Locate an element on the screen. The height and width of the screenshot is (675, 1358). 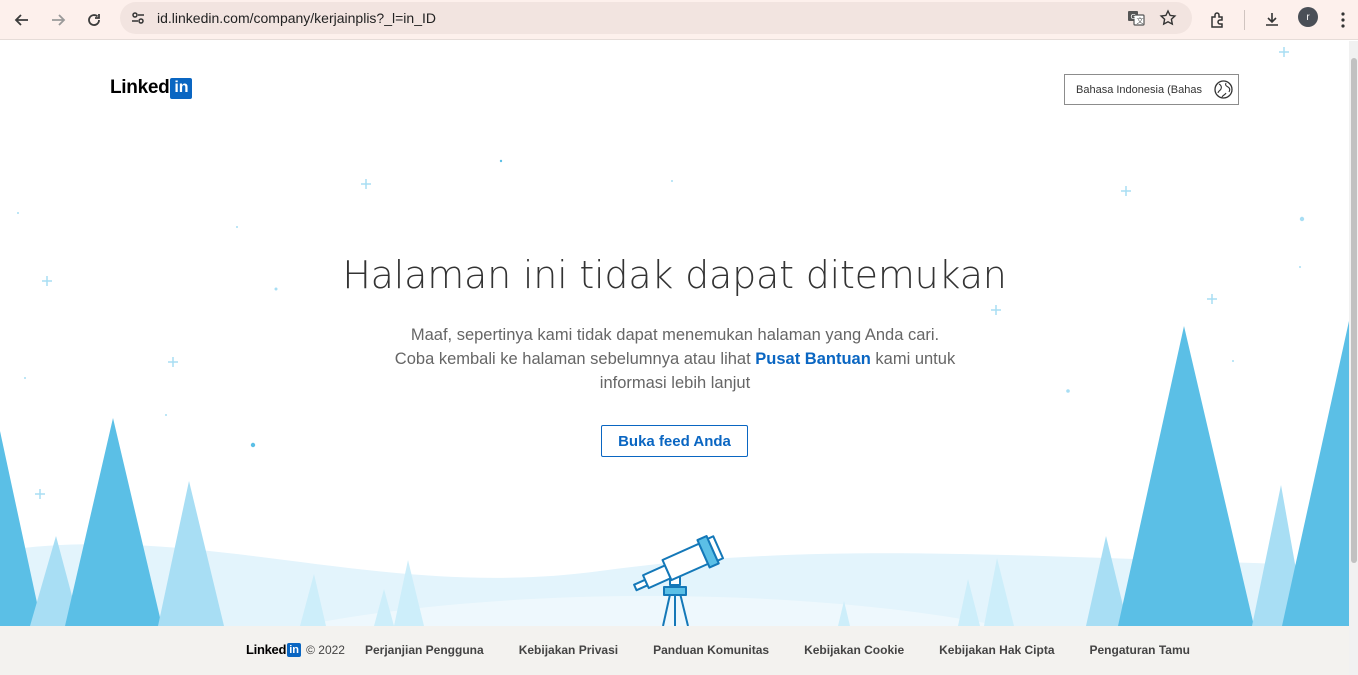
page-title: Halaman ini tidak dapat ditemukan is located at coordinates (674, 275).